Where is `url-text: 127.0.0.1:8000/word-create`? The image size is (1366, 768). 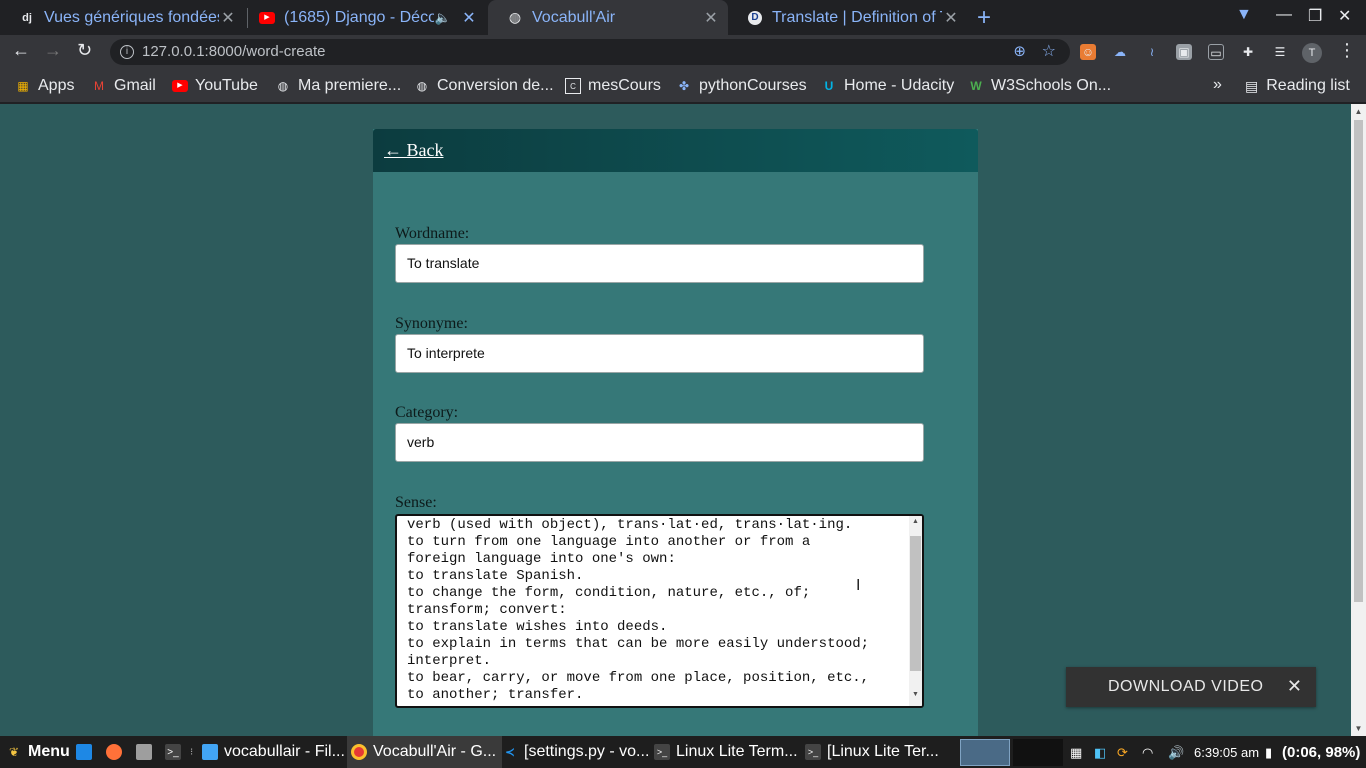 url-text: 127.0.0.1:8000/word-create is located at coordinates (234, 51).